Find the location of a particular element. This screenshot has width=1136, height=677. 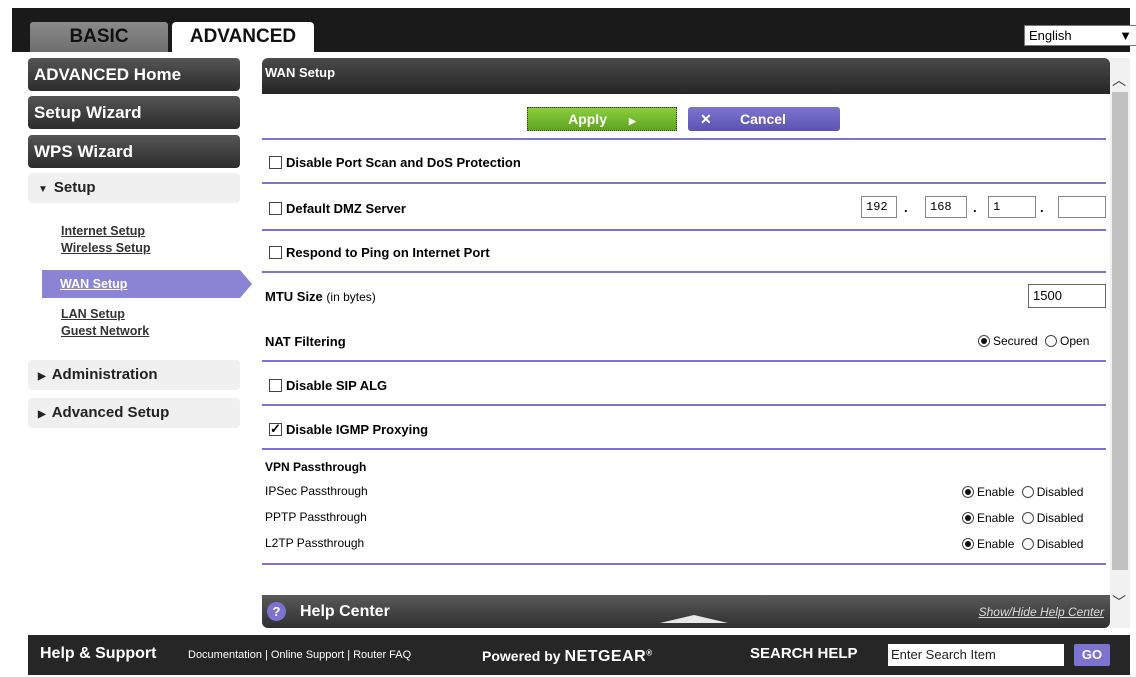

show-hide-help-link: Show/Hide Help Center is located at coordinates (1041, 612).